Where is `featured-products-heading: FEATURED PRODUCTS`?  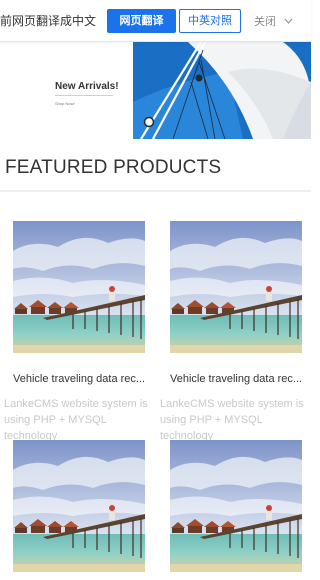
featured-products-heading: FEATURED PRODUCTS is located at coordinates (113, 167).